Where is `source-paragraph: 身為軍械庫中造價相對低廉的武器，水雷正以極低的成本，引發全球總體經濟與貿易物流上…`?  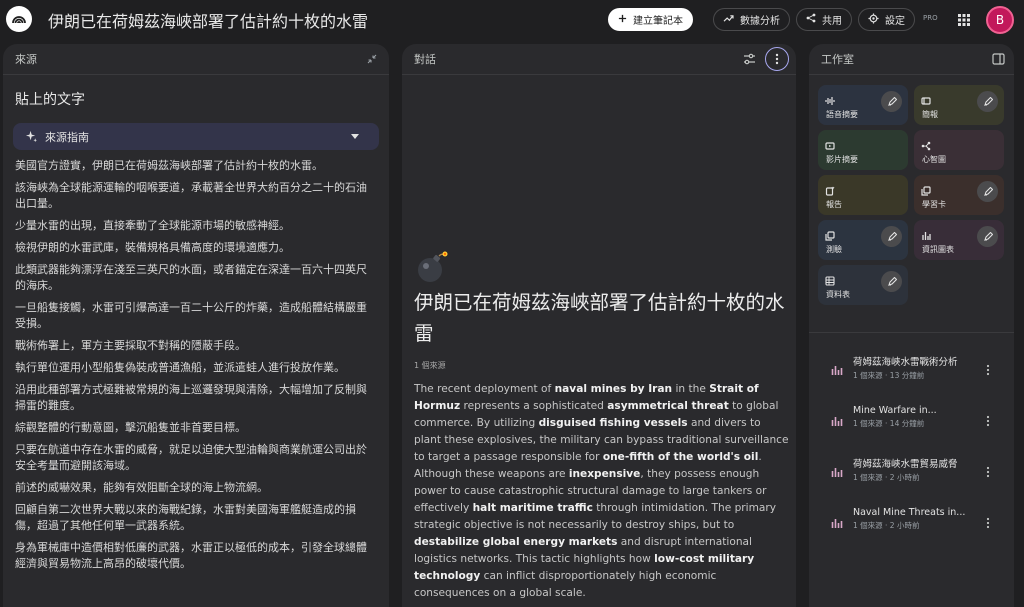
source-paragraph: 身為軍械庫中造價相對低廉的武器，水雷正以極低的成本，引發全球總體經濟與貿易物流上… is located at coordinates (191, 555).